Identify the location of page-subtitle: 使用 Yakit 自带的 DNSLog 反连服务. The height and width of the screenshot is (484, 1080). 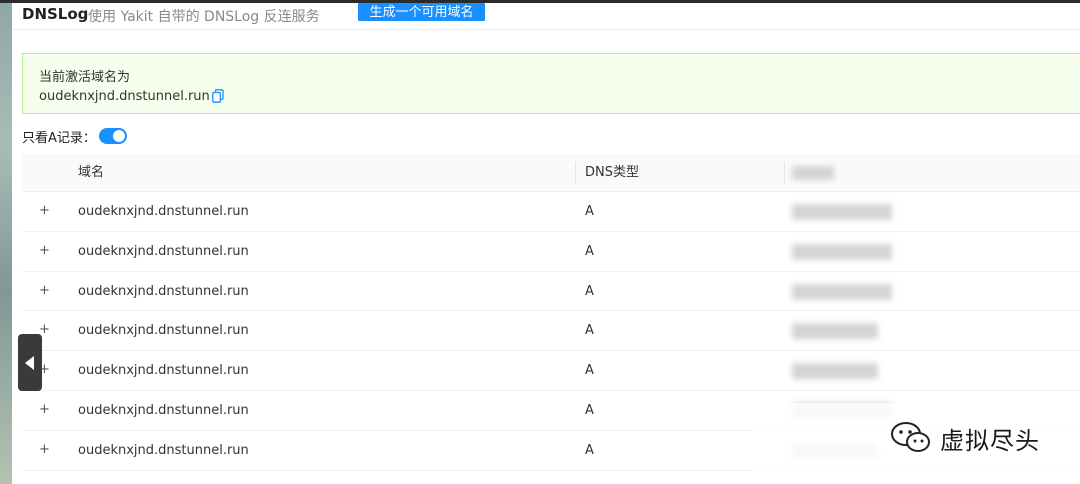
(204, 17).